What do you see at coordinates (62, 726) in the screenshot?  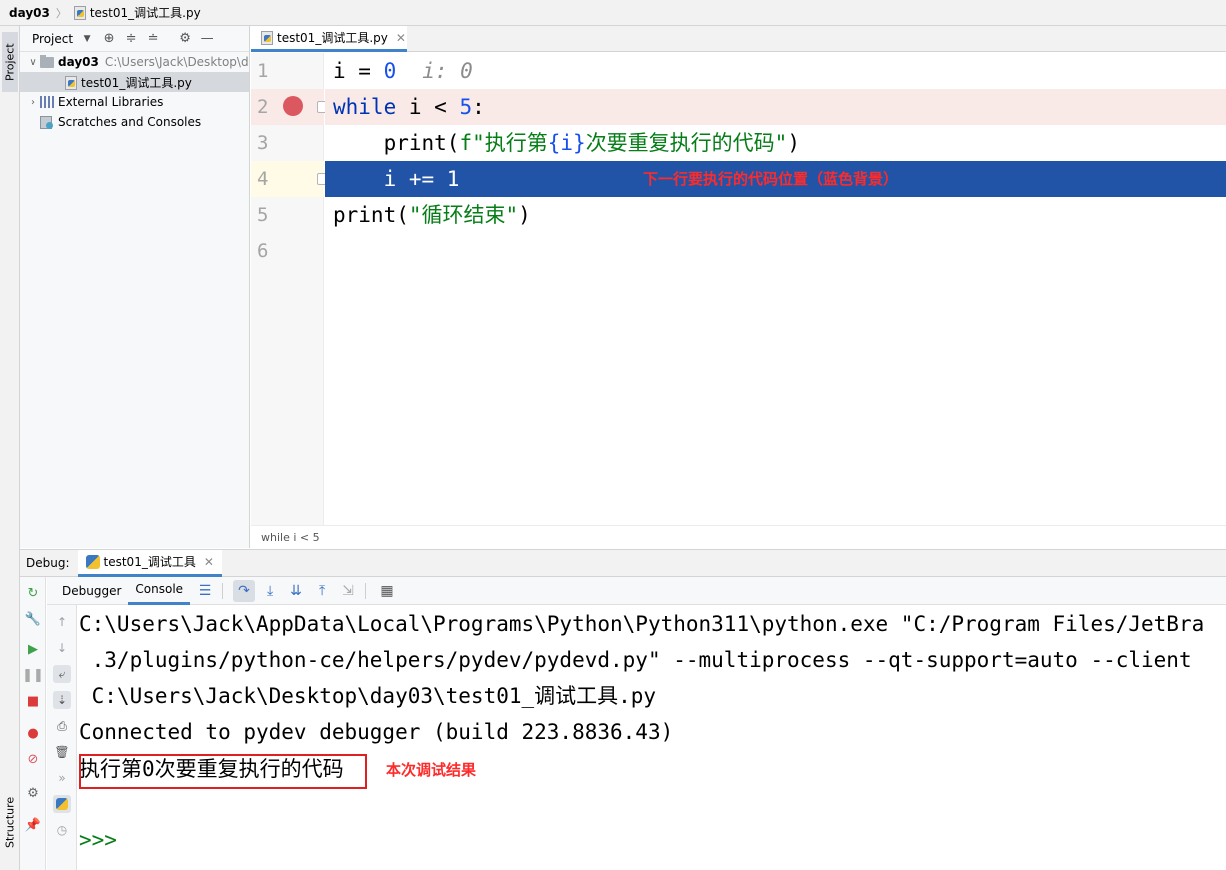 I see `print-icon: ⎙` at bounding box center [62, 726].